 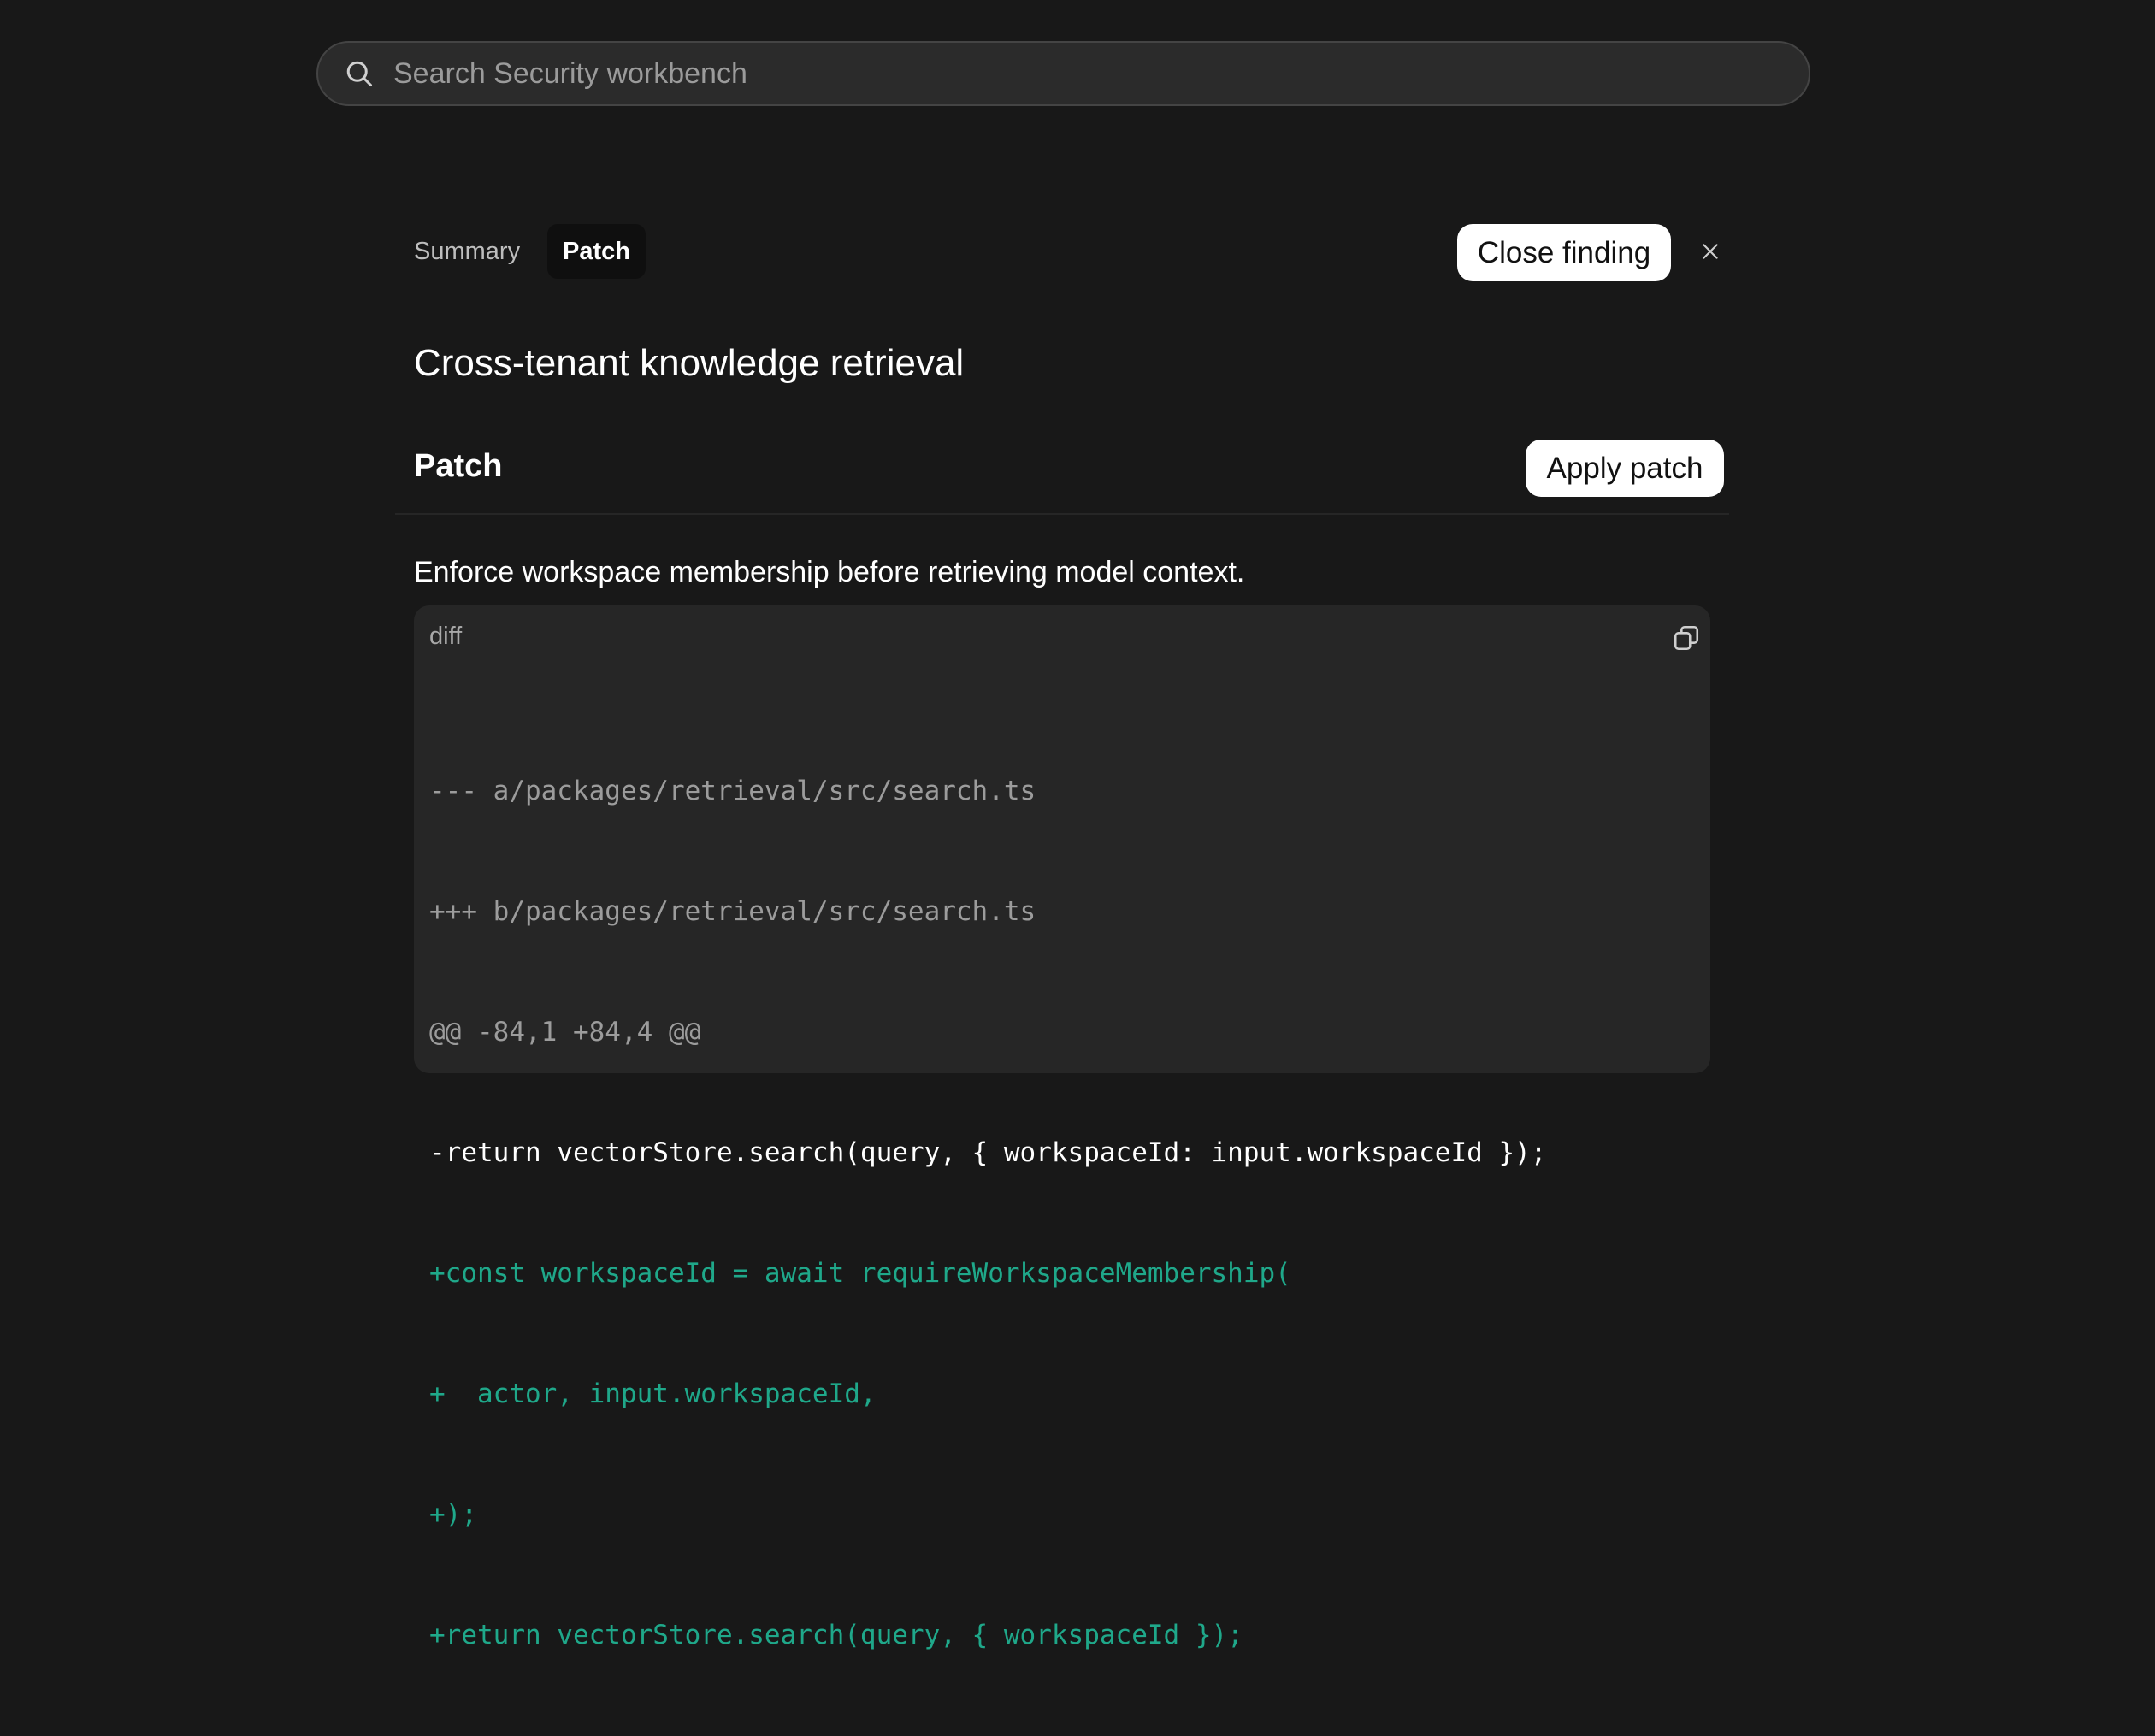 What do you see at coordinates (653, 1394) in the screenshot?
I see `diff-line-added: + actor, input.workspaceId,` at bounding box center [653, 1394].